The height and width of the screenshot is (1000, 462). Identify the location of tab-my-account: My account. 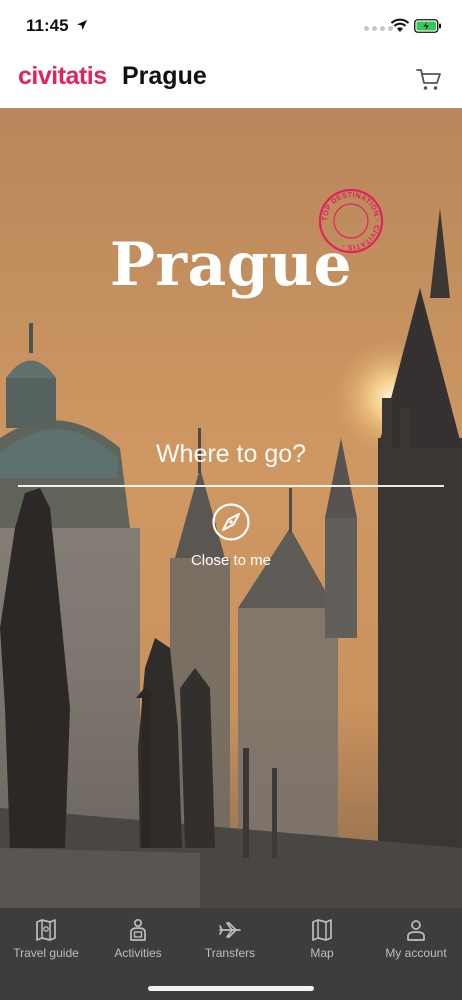
(416, 943).